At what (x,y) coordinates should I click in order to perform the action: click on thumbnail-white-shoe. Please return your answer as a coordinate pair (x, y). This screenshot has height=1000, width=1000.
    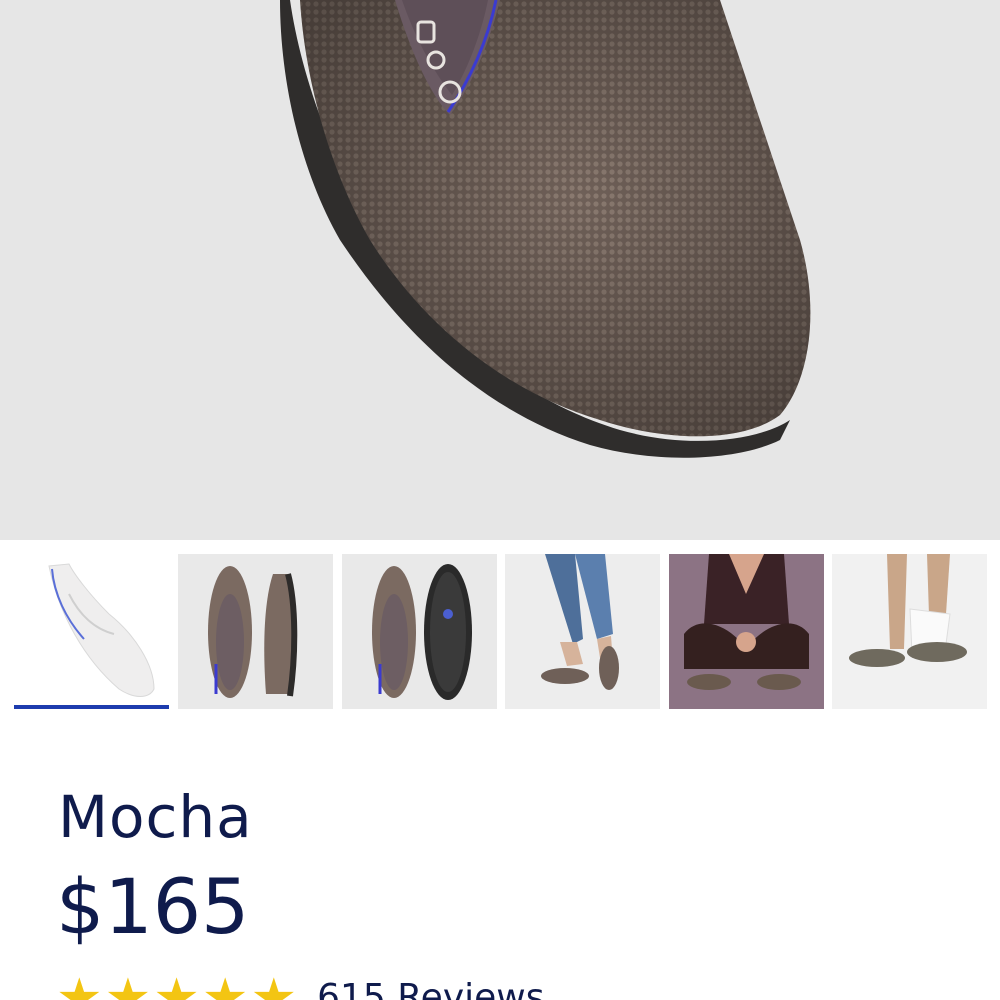
    Looking at the image, I should click on (91, 631).